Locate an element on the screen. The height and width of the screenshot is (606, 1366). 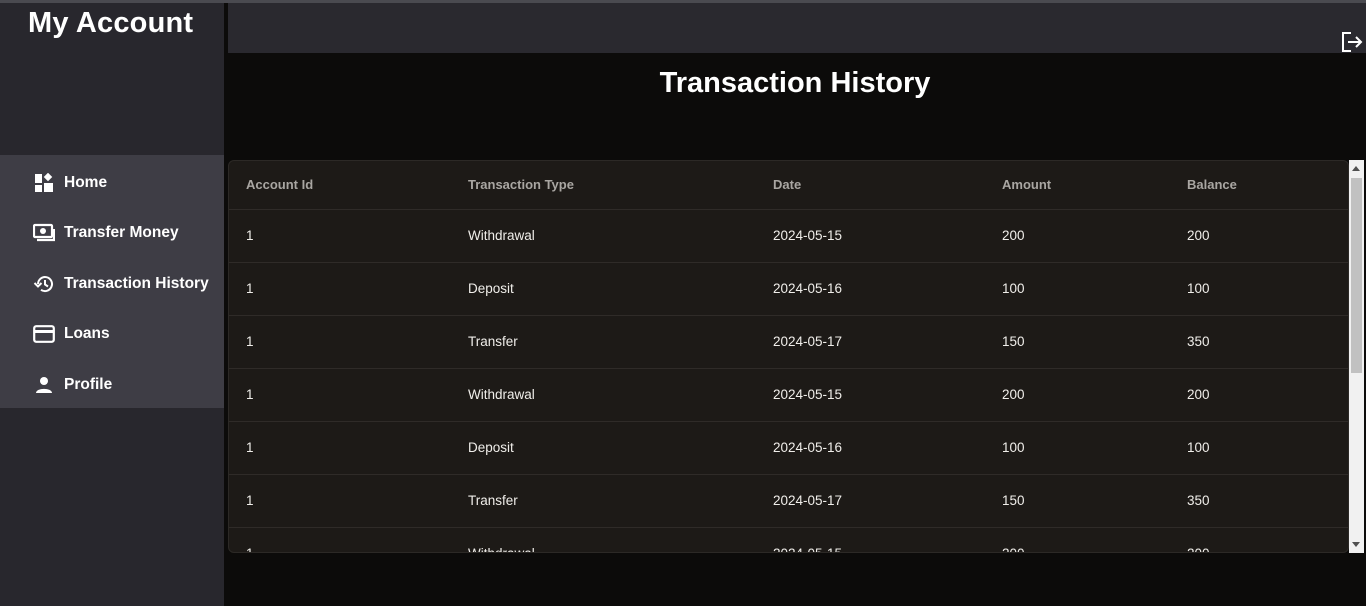
page-title: Transaction History is located at coordinates (795, 83).